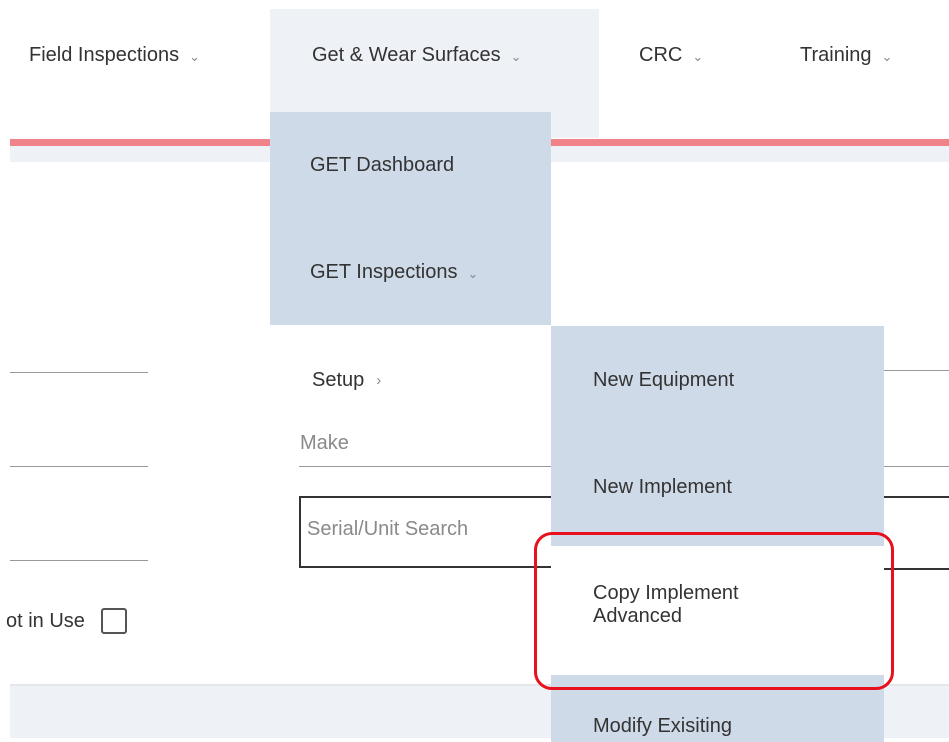  I want to click on nav-item-label: CRC, so click(661, 55).